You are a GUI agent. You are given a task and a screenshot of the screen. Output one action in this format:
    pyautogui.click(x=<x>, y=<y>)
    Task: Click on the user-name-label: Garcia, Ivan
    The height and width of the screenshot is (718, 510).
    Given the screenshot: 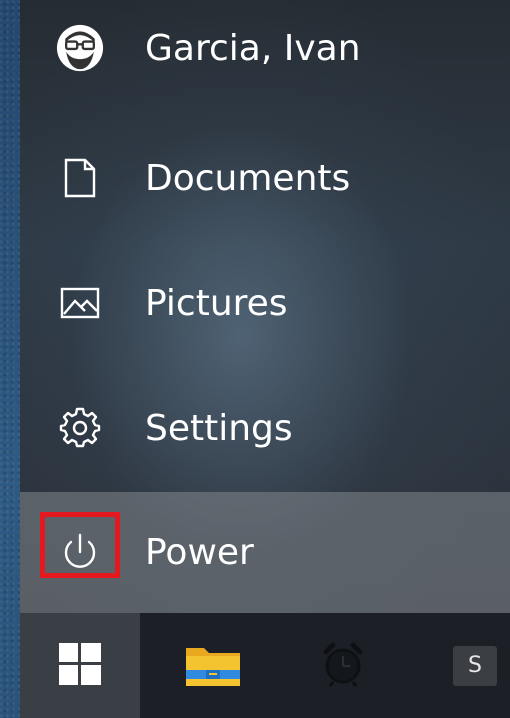 What is the action you would take?
    pyautogui.click(x=253, y=48)
    